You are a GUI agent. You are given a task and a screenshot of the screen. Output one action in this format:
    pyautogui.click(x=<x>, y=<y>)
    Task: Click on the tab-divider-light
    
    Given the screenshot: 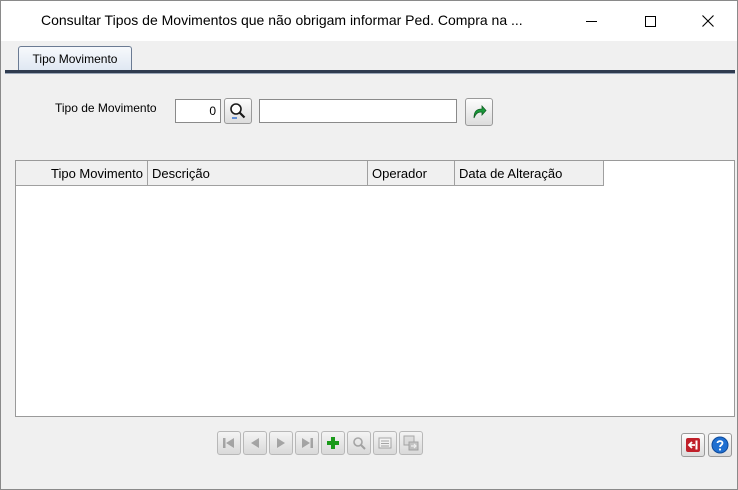 What is the action you would take?
    pyautogui.click(x=370, y=73)
    